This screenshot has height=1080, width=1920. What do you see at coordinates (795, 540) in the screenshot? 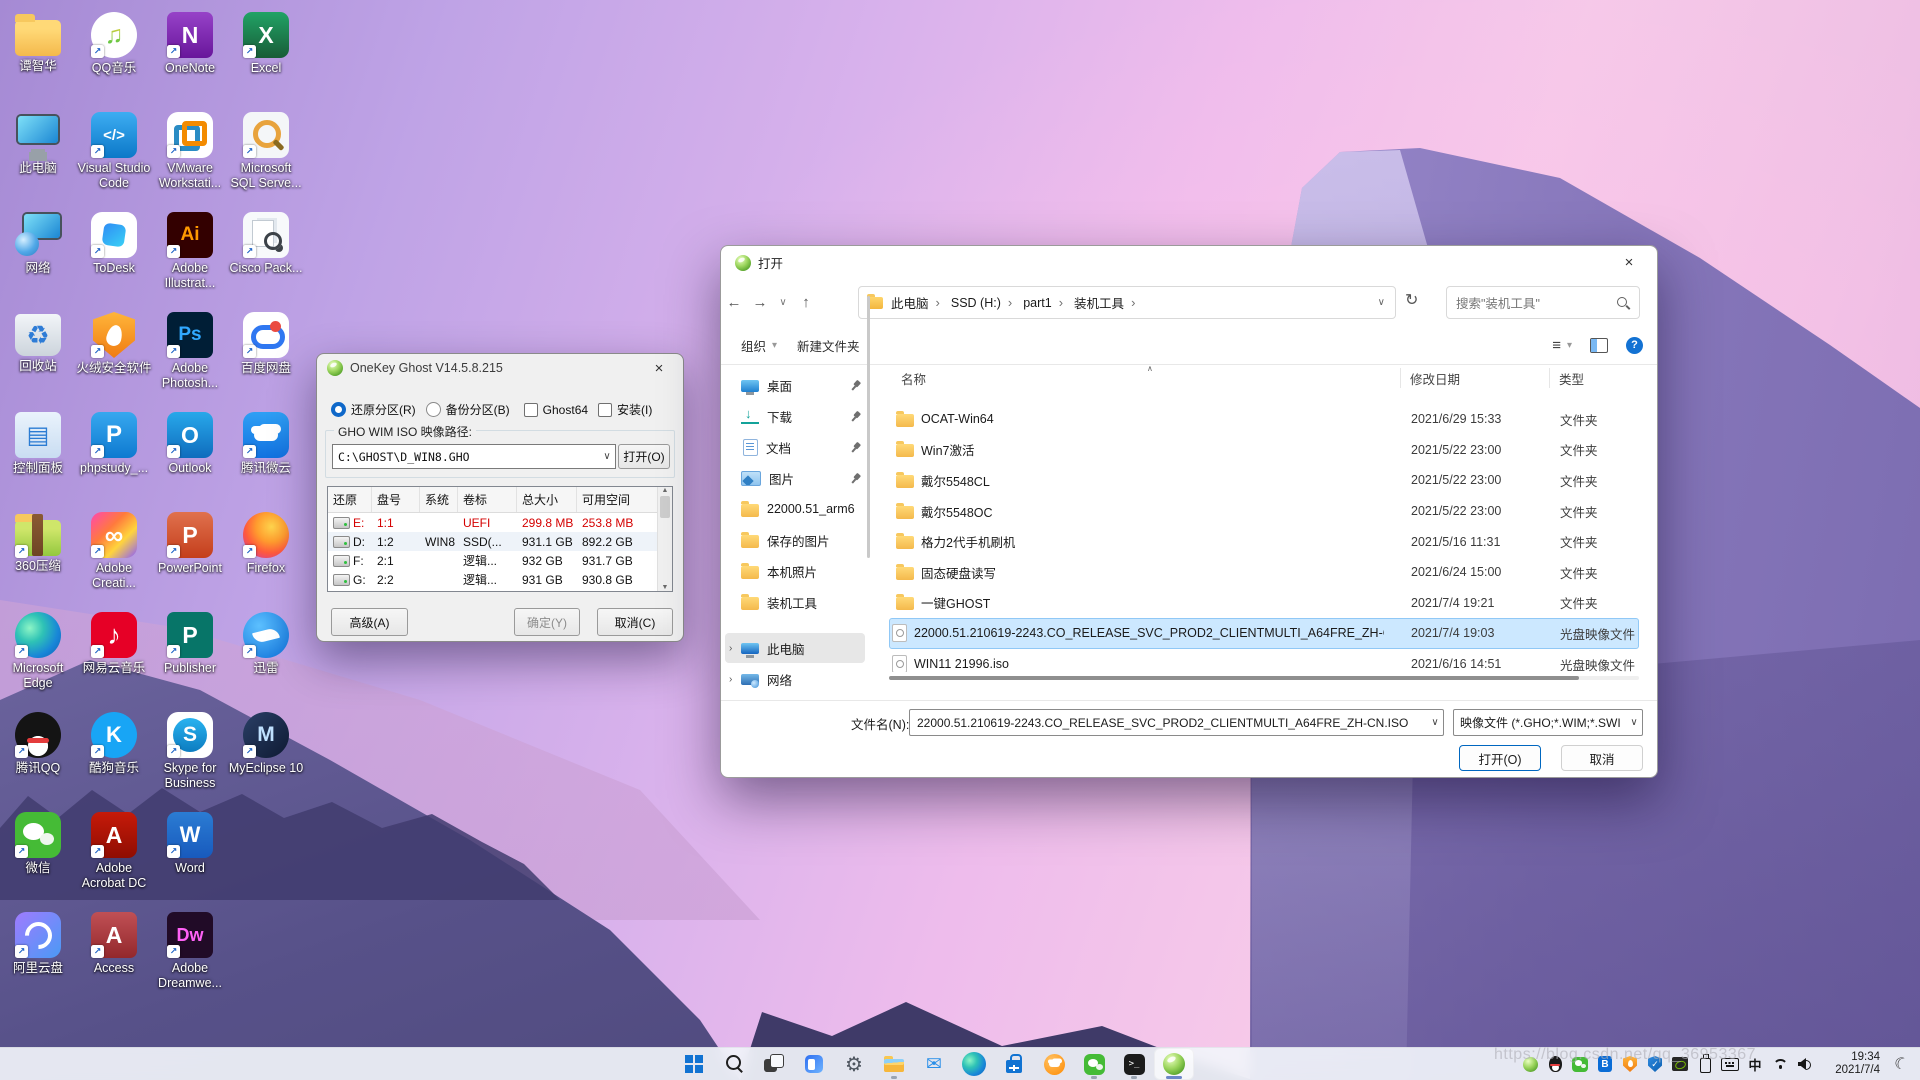
I see `sidebar-item: › 保存的图片` at bounding box center [795, 540].